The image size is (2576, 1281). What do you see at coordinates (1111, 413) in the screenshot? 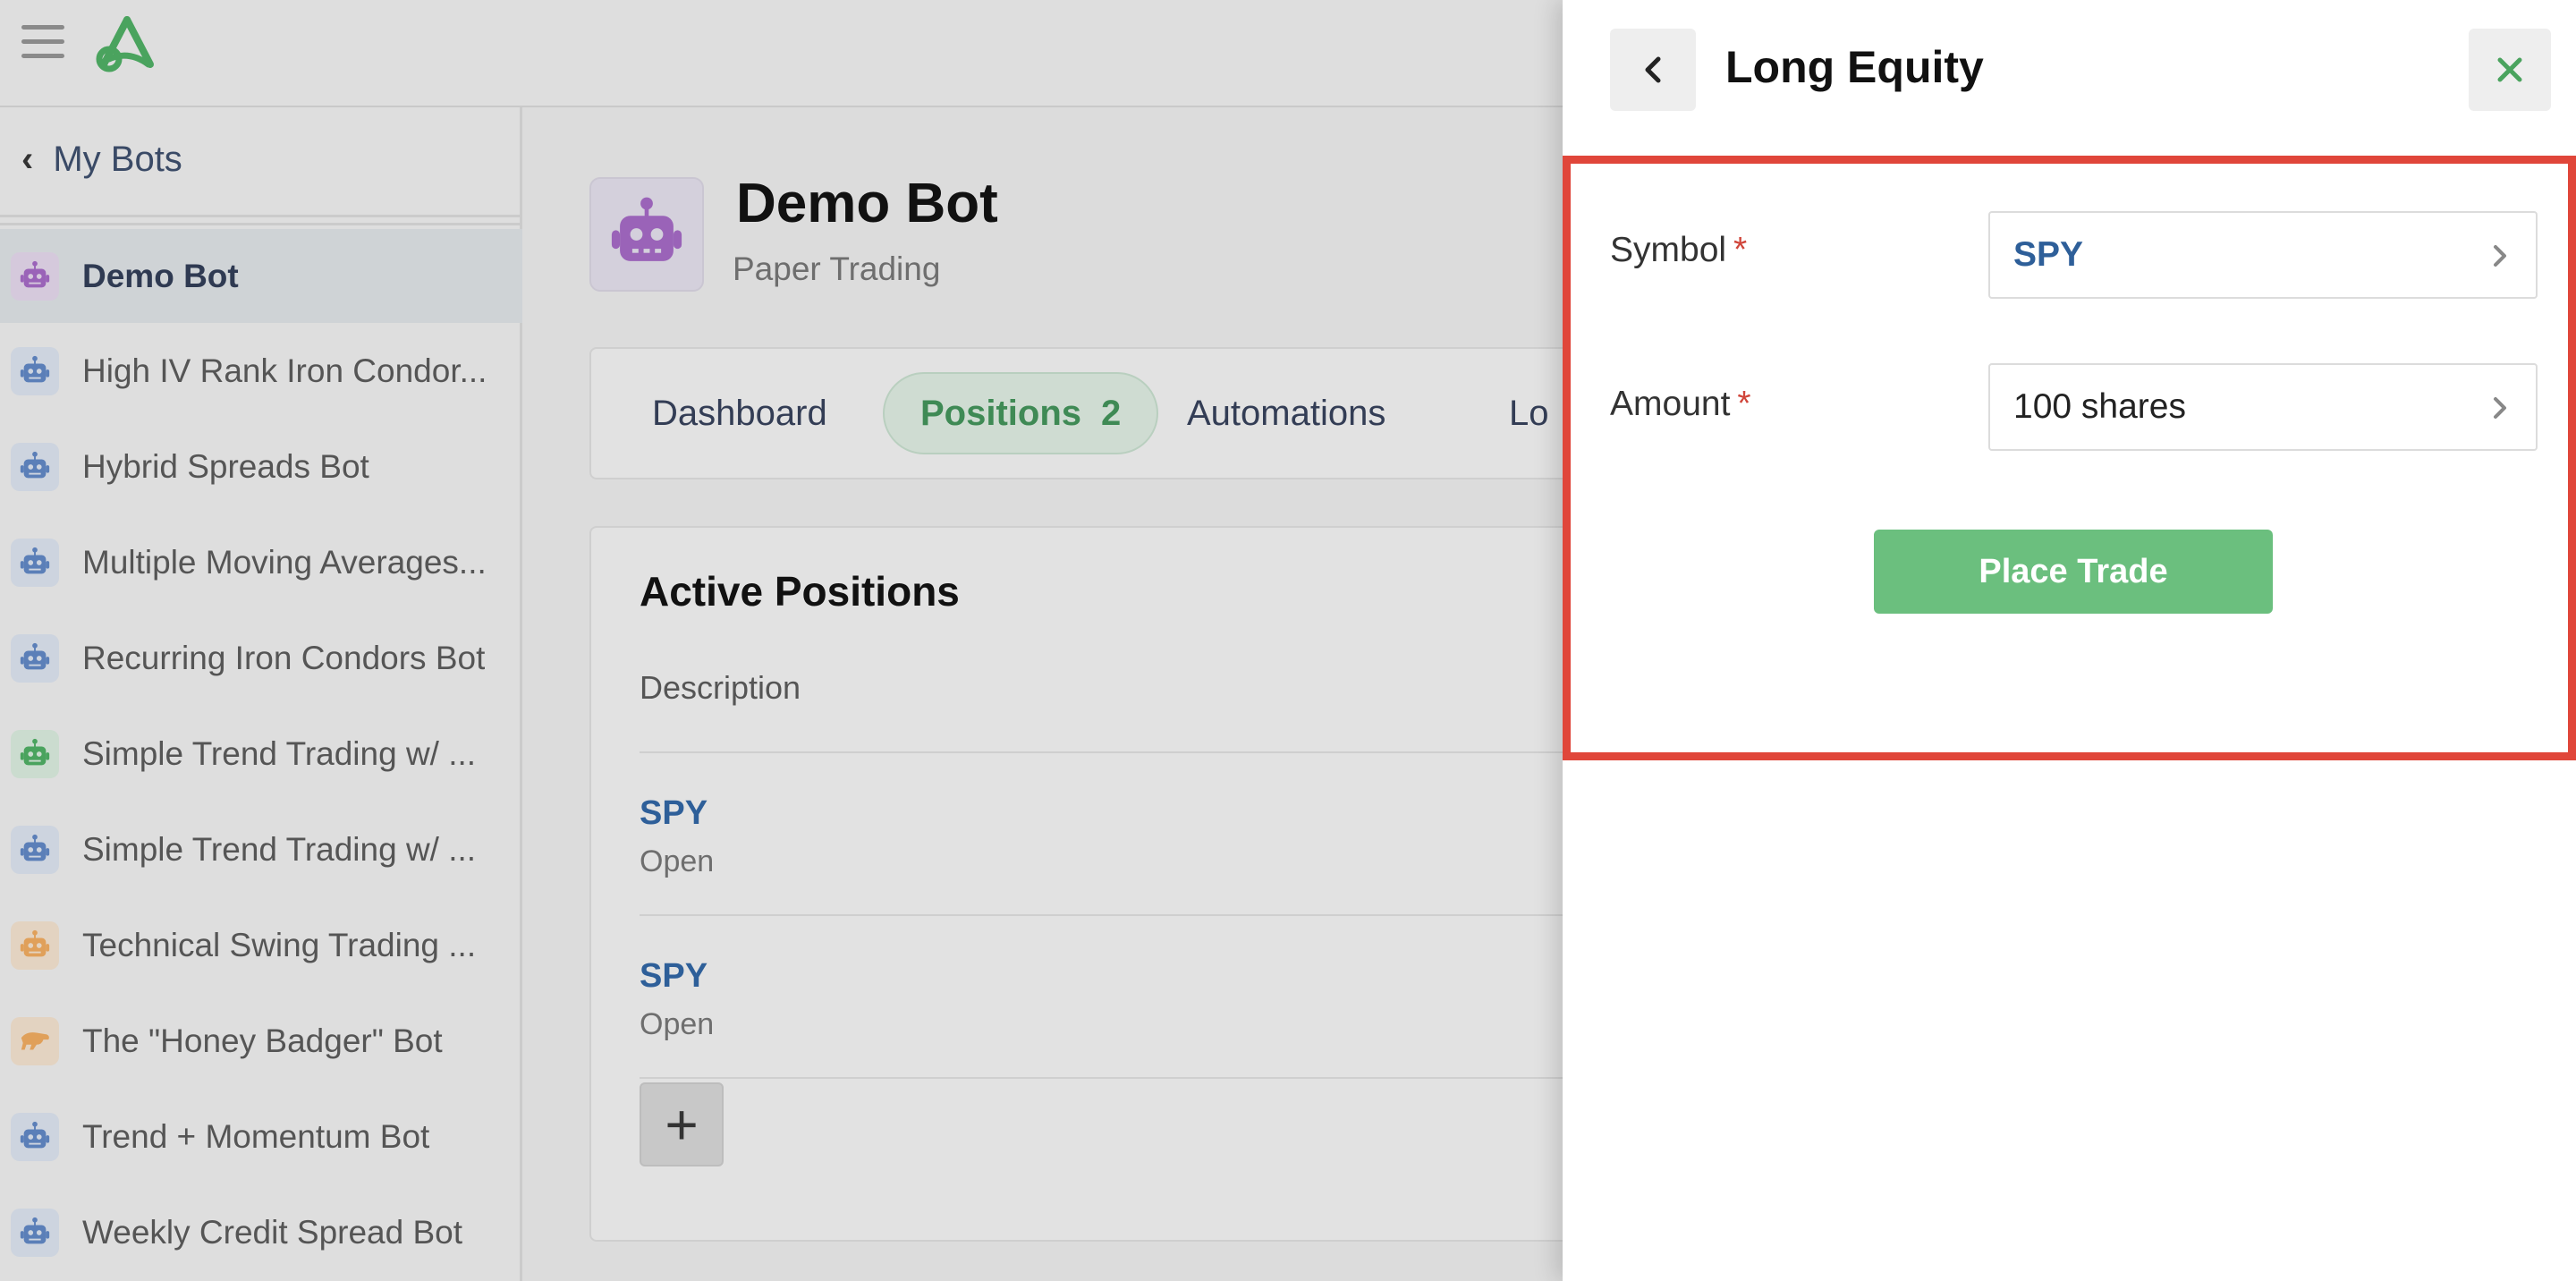
I see `positions-count-badge: 2` at bounding box center [1111, 413].